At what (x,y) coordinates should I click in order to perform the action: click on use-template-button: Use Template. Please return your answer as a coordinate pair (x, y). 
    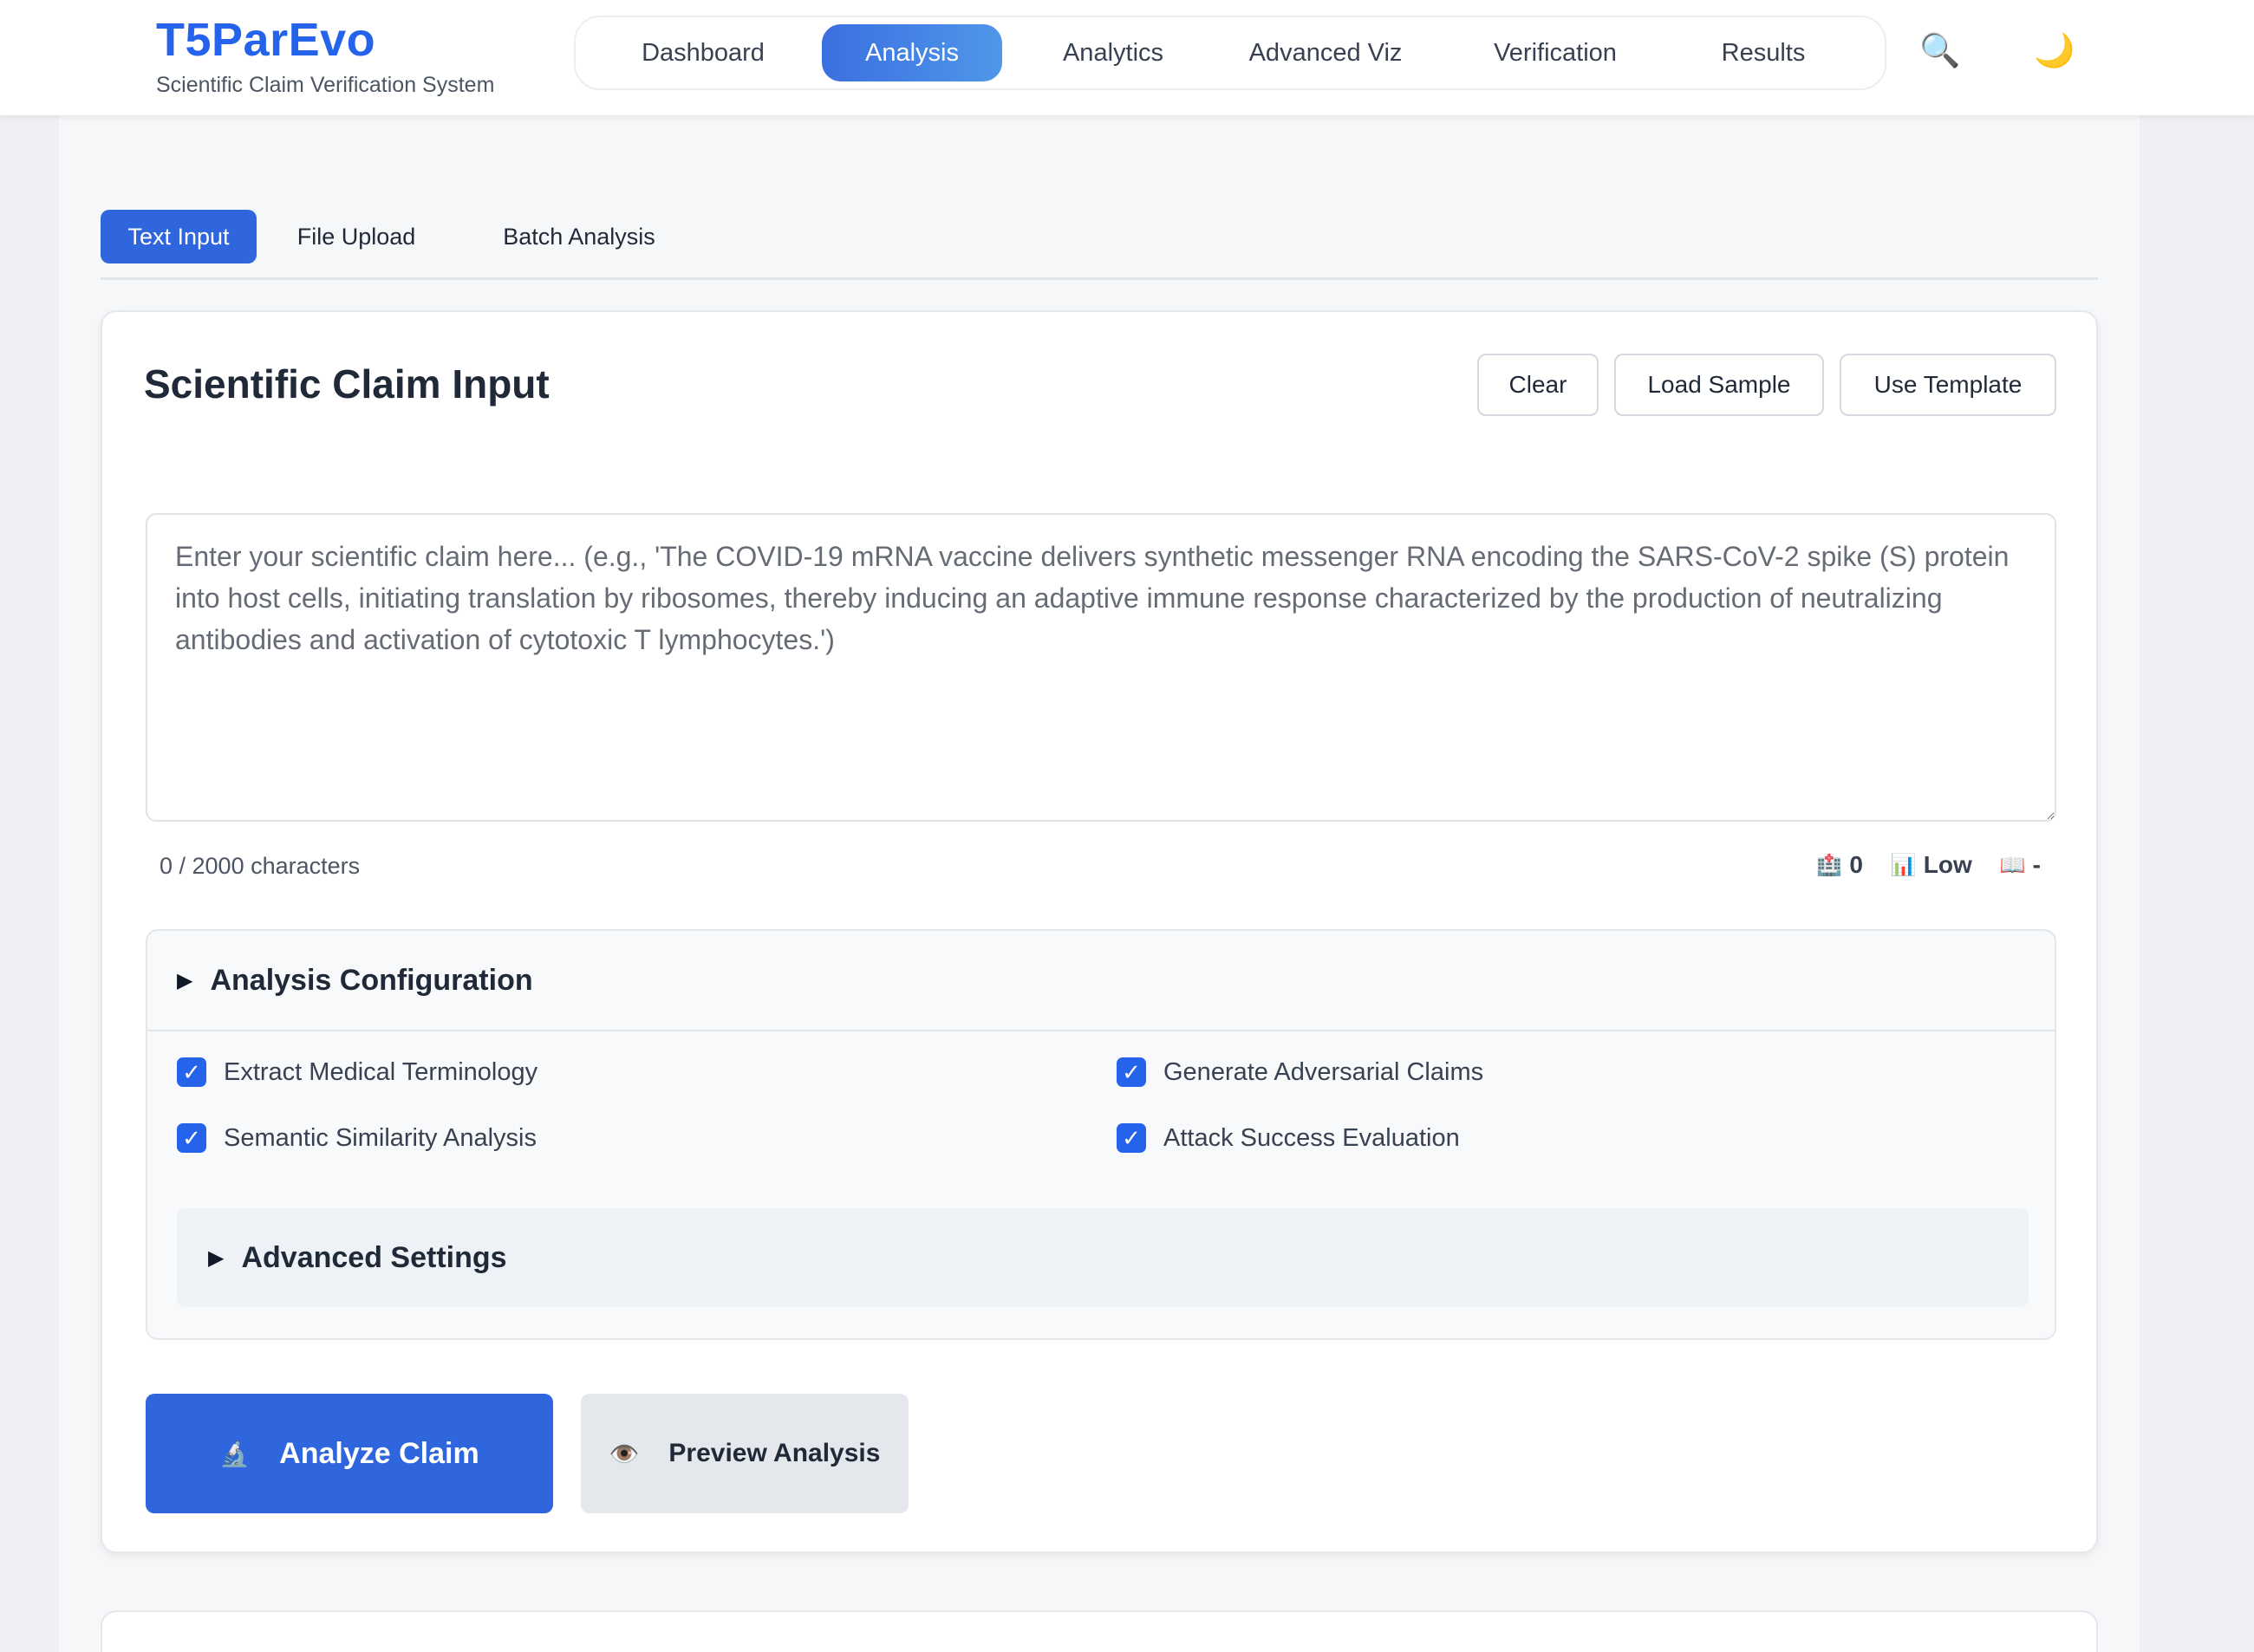
    Looking at the image, I should click on (1948, 385).